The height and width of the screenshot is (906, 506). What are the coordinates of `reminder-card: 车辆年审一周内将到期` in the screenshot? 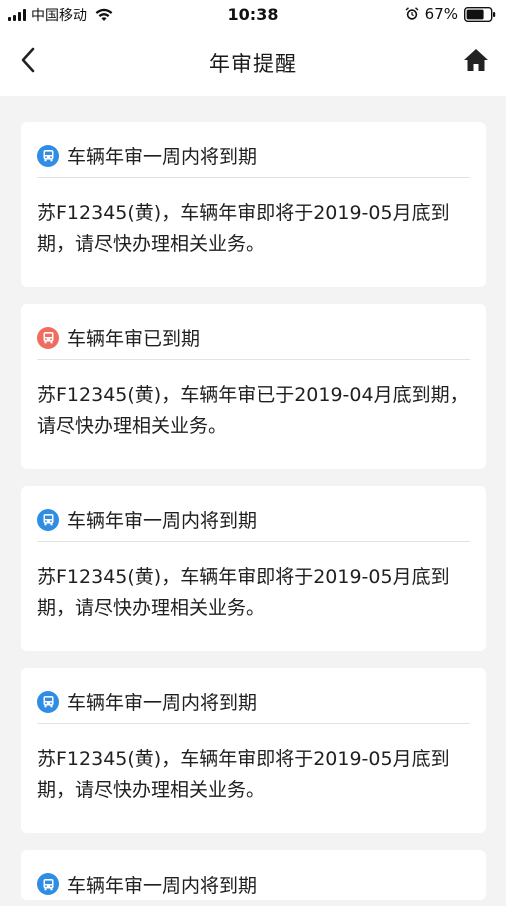 It's located at (253, 875).